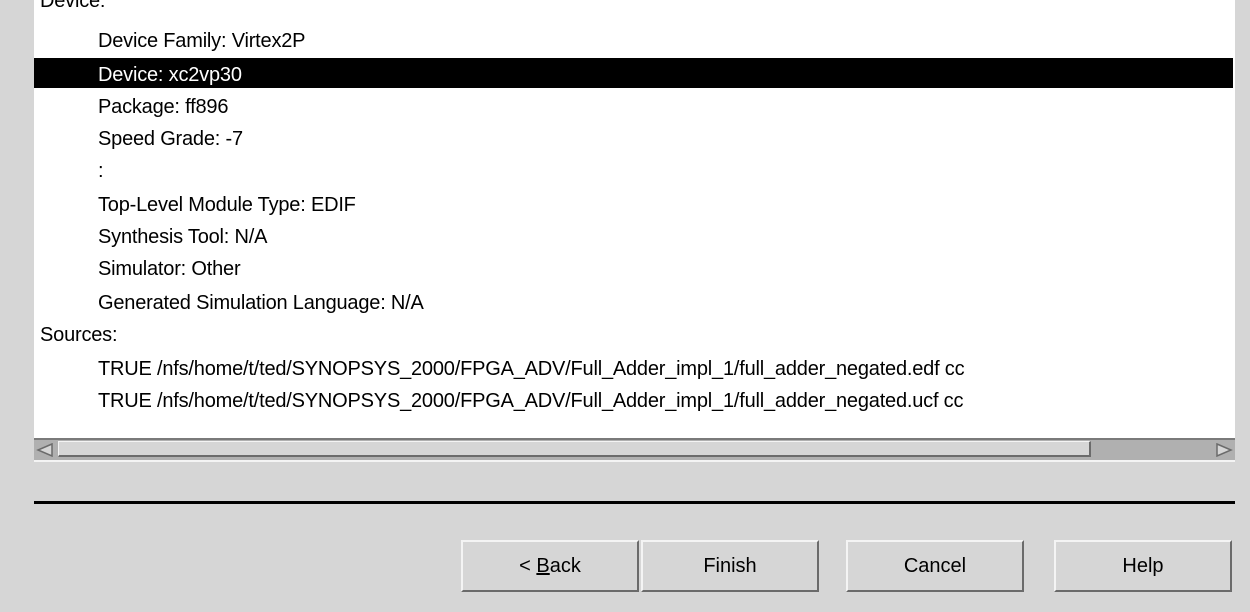 The image size is (1250, 612). Describe the element at coordinates (633, 73) in the screenshot. I see `summary-item-device-selected: Device: xc2vp30` at that location.